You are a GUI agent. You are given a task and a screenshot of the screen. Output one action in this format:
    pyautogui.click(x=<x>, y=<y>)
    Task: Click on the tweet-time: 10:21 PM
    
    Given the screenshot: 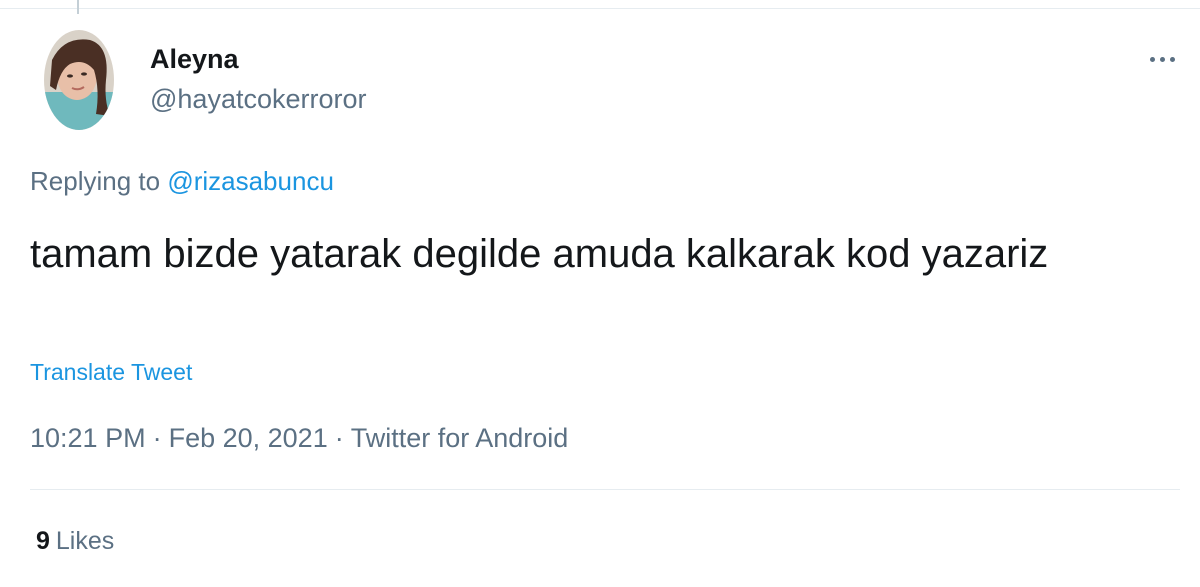 What is the action you would take?
    pyautogui.click(x=88, y=438)
    